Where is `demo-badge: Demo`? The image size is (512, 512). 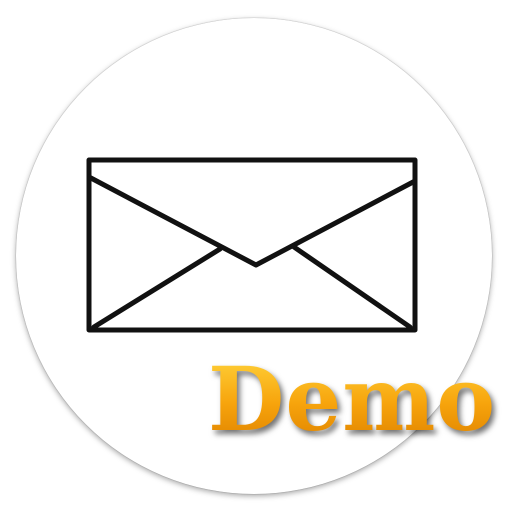 demo-badge: Demo is located at coordinates (352, 399).